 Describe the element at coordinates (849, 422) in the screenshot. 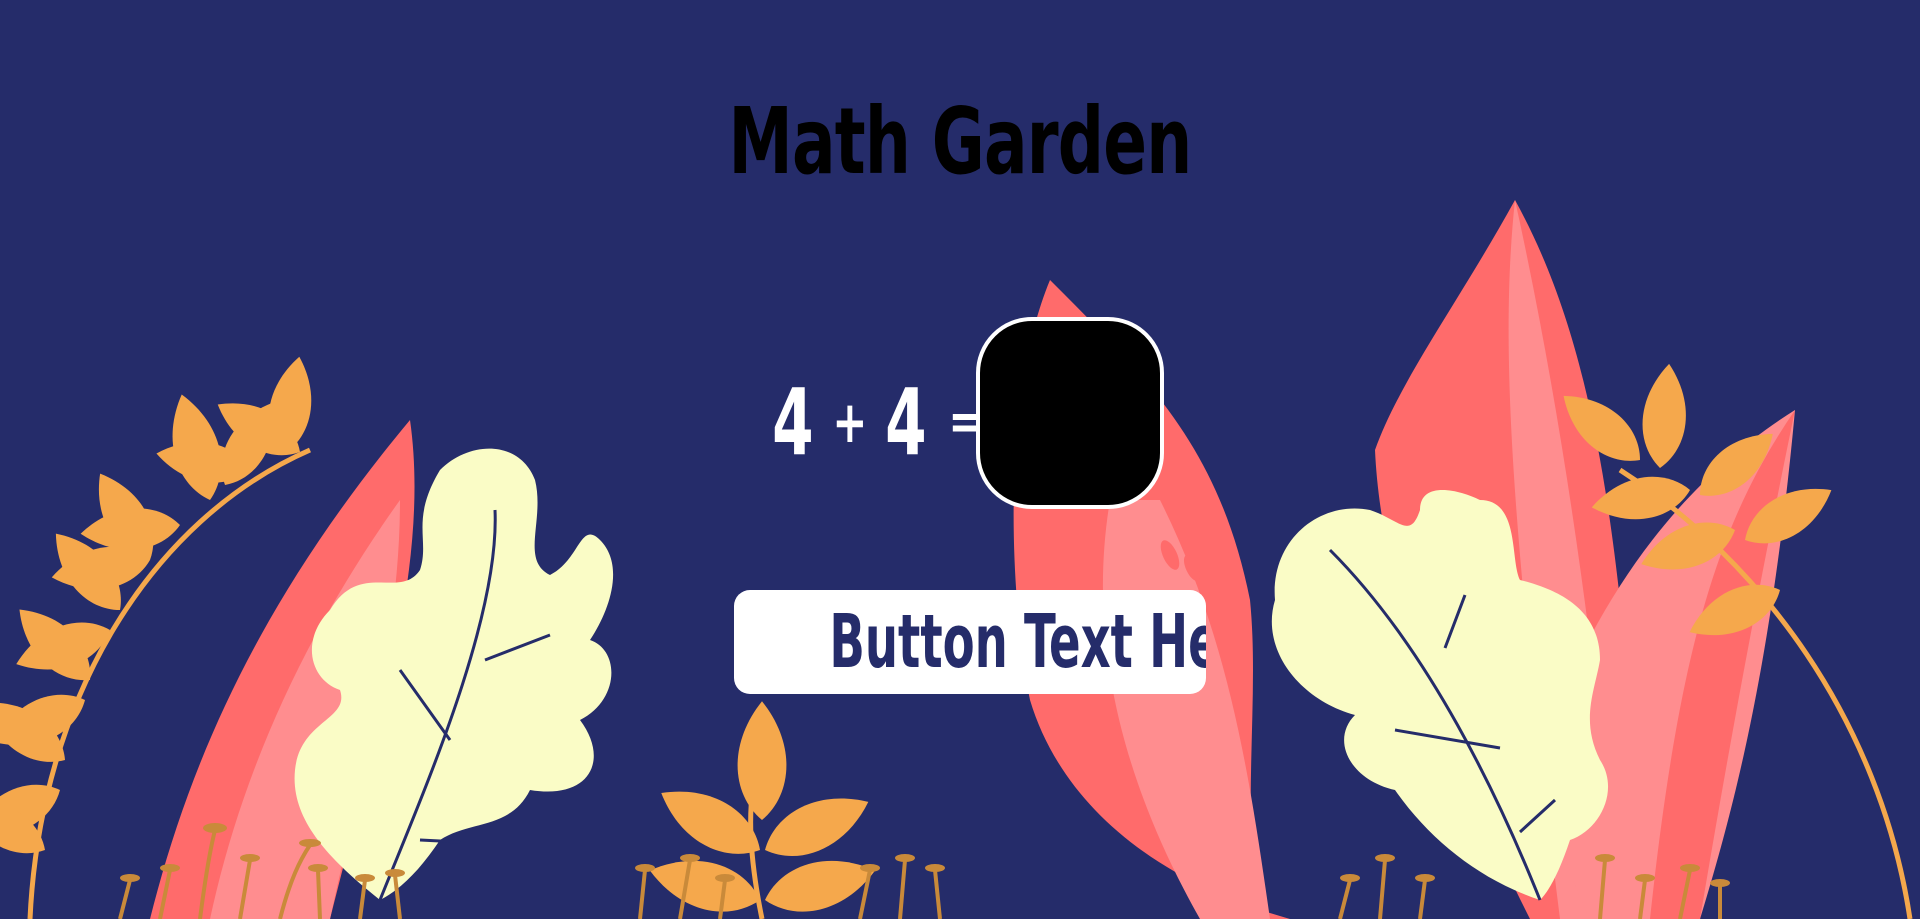

I see `operator: +` at that location.